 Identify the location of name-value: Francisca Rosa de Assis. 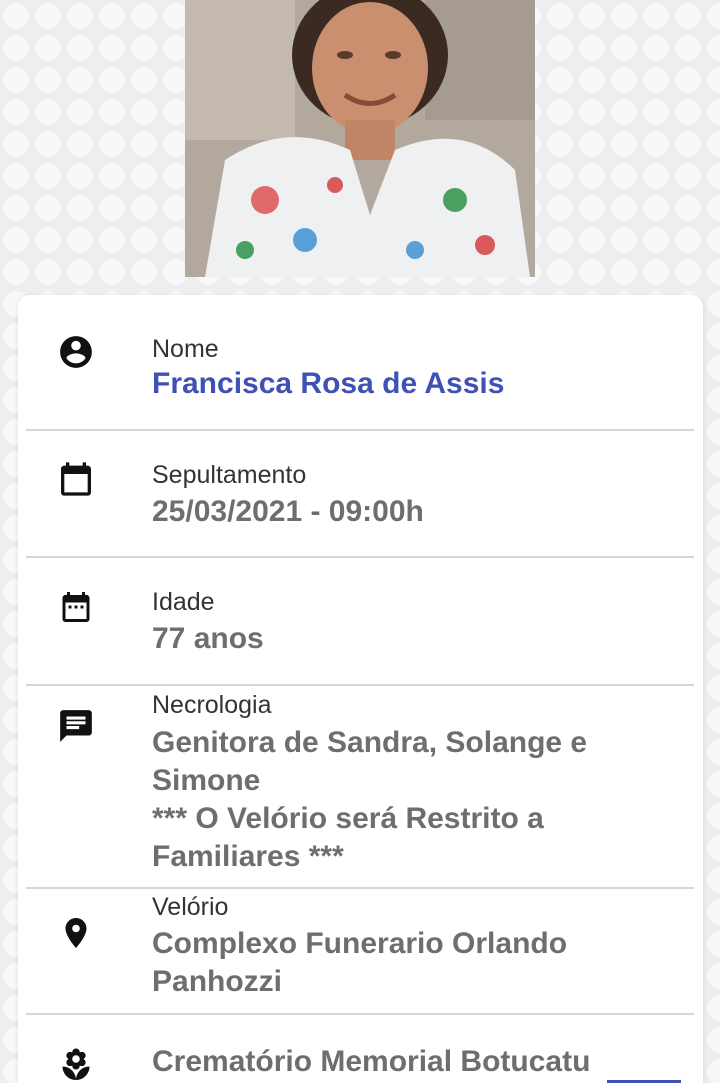
(328, 383).